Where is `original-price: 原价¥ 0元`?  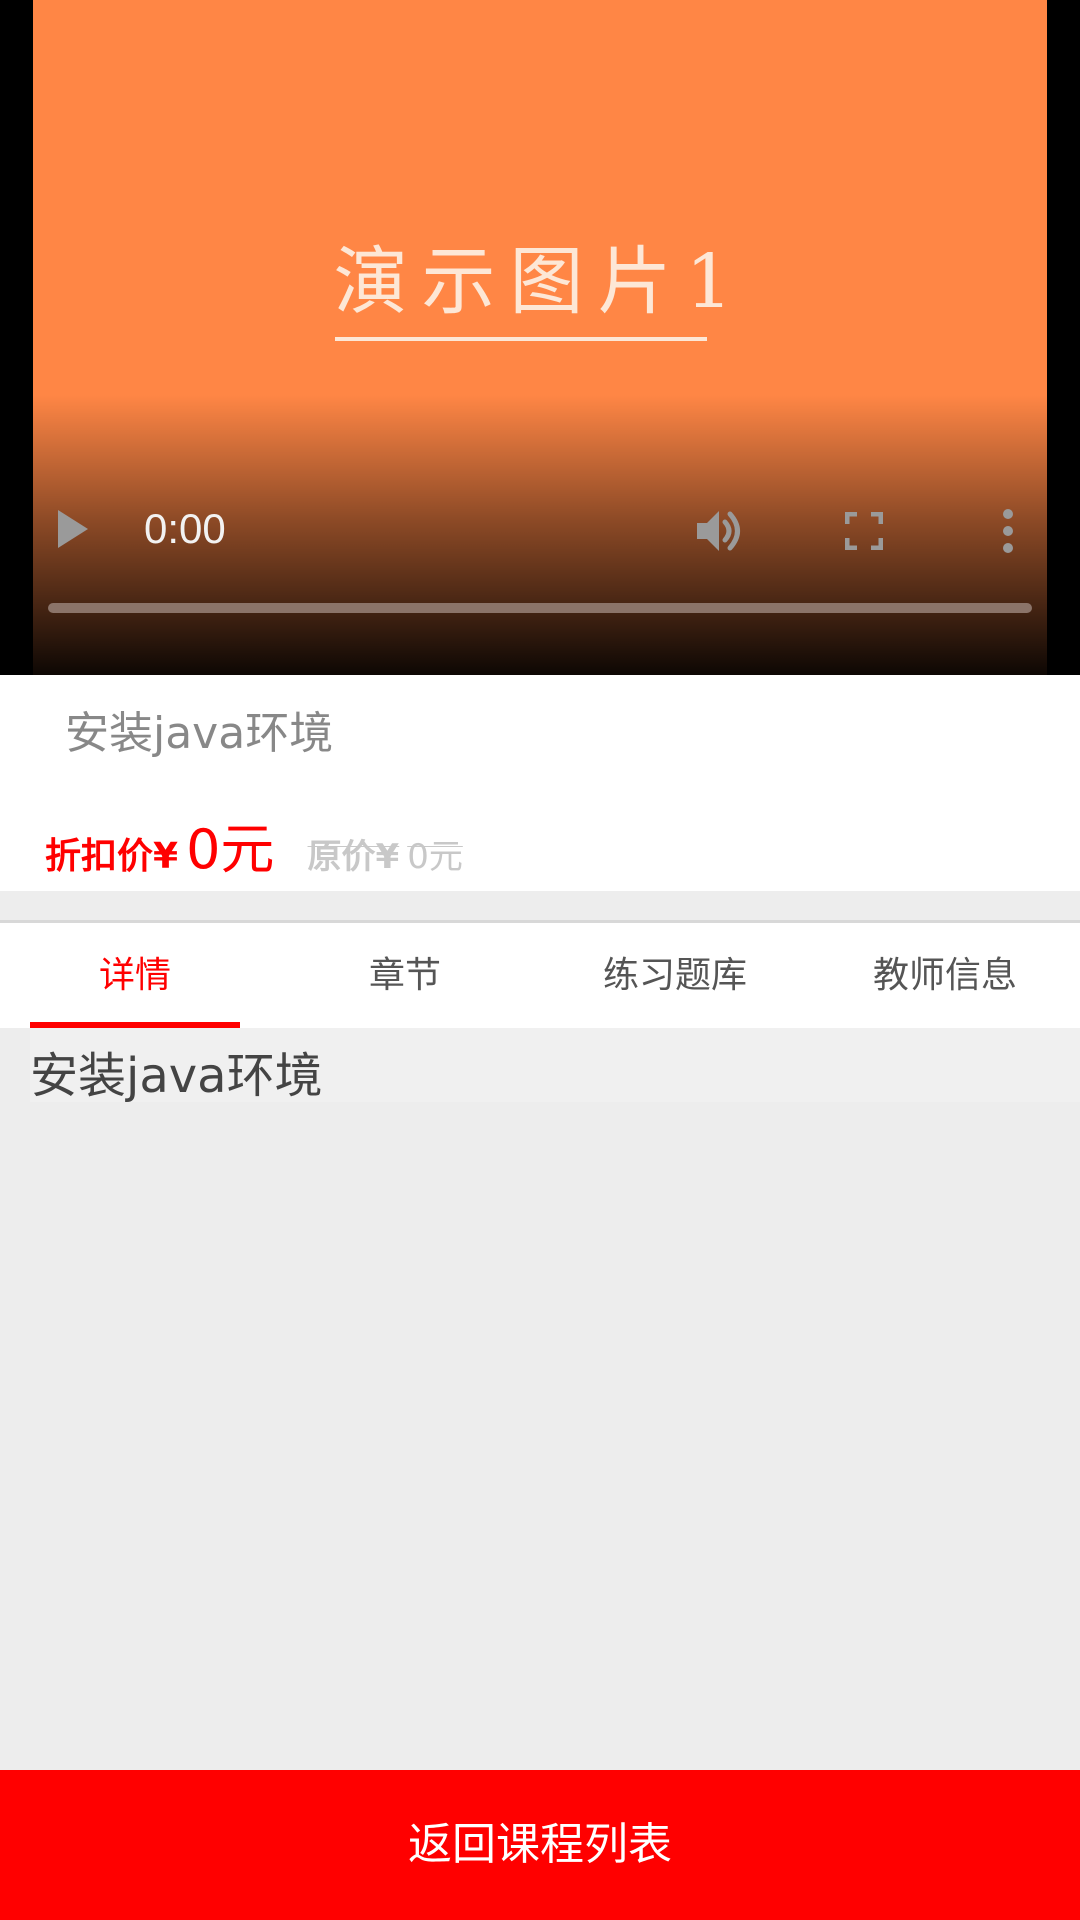 original-price: 原价¥ 0元 is located at coordinates (385, 857).